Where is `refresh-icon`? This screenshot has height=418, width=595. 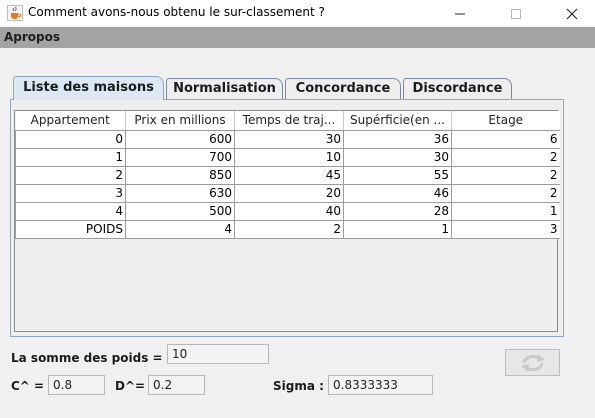 refresh-icon is located at coordinates (532, 362).